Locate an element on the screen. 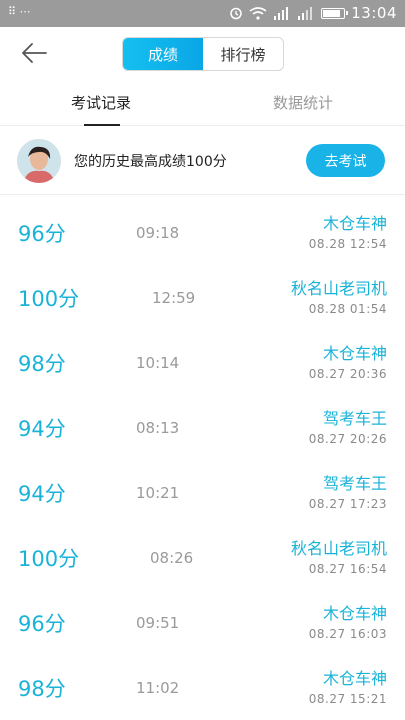 The image size is (405, 720). best-score-row: 您的历史最高成绩100分 去考试 is located at coordinates (202, 161).